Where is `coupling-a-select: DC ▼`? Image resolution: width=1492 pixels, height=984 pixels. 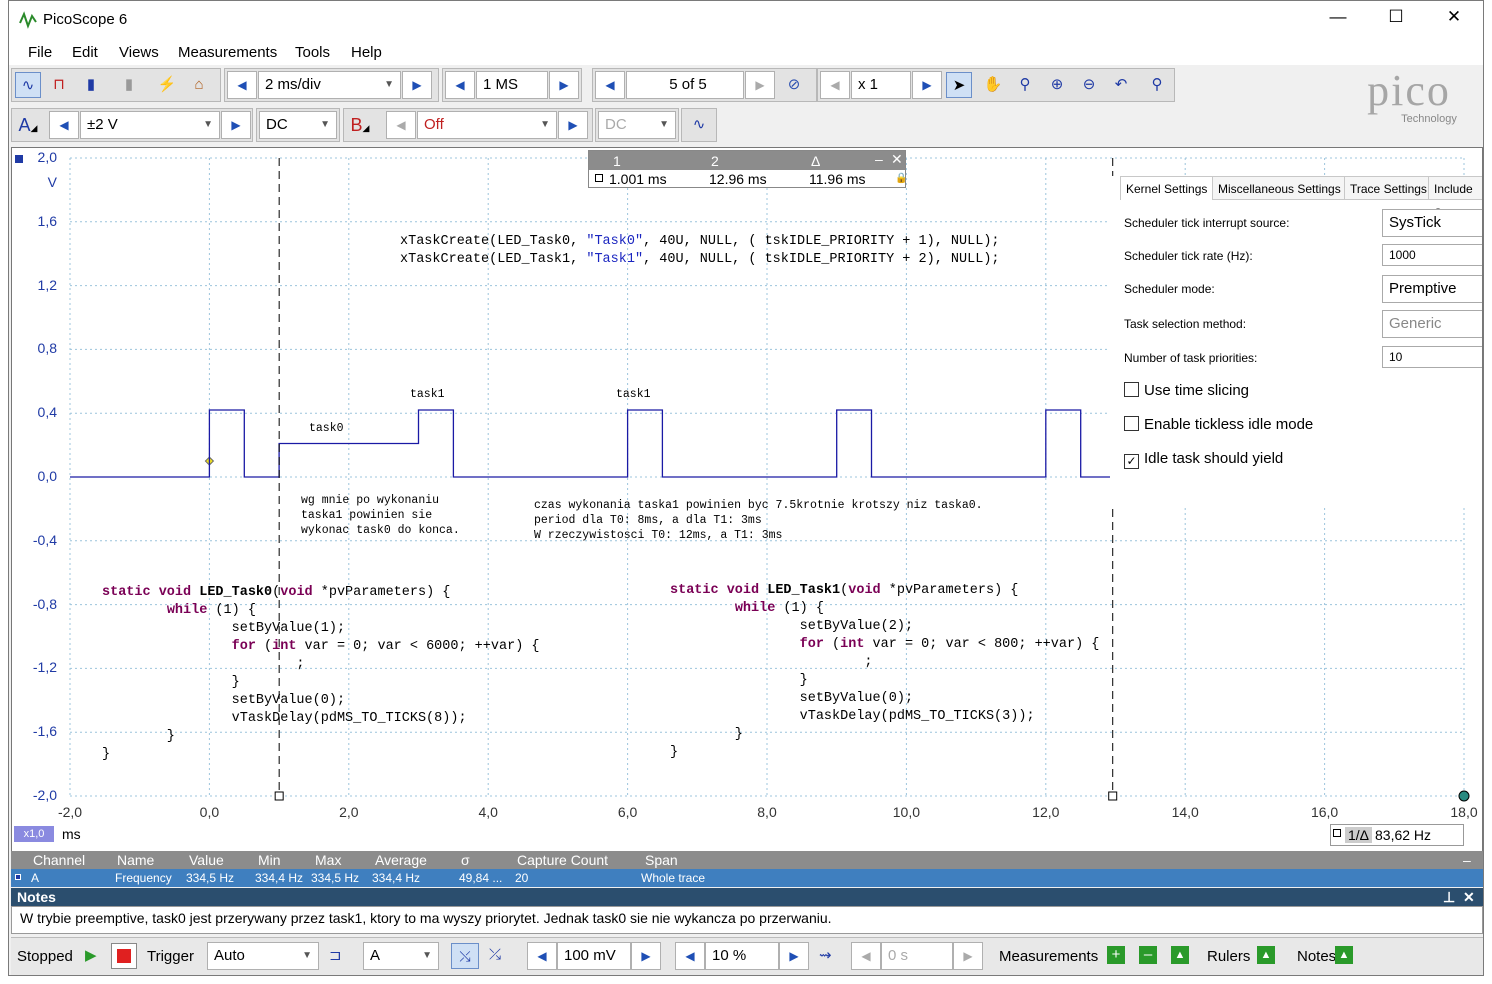
coupling-a-select: DC ▼ is located at coordinates (298, 125).